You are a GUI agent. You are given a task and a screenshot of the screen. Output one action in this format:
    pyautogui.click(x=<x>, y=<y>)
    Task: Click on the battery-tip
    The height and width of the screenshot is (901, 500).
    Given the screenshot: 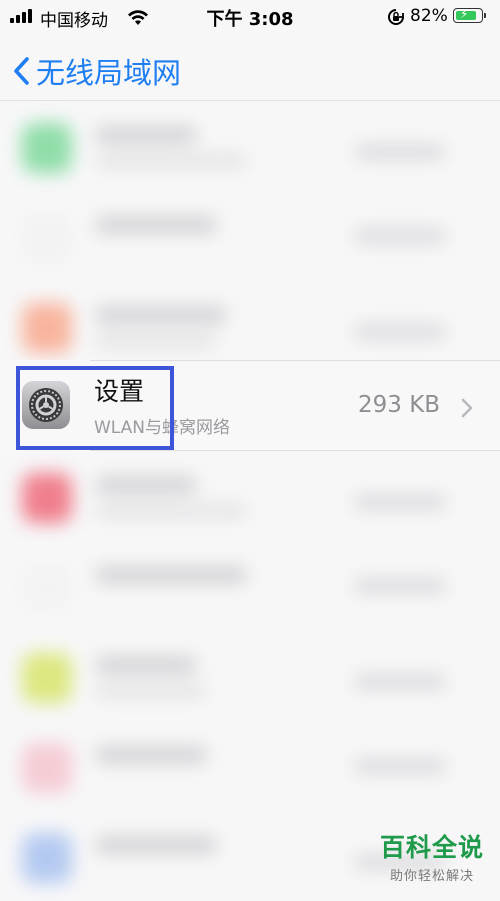 What is the action you would take?
    pyautogui.click(x=485, y=15)
    